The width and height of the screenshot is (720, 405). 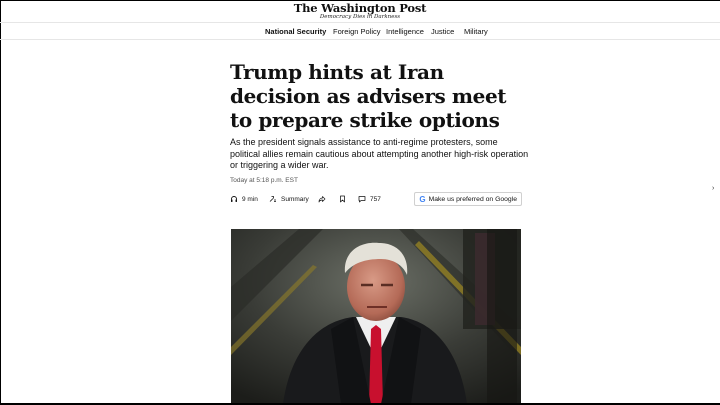 I want to click on nav-item-justice: Justice, so click(x=442, y=32).